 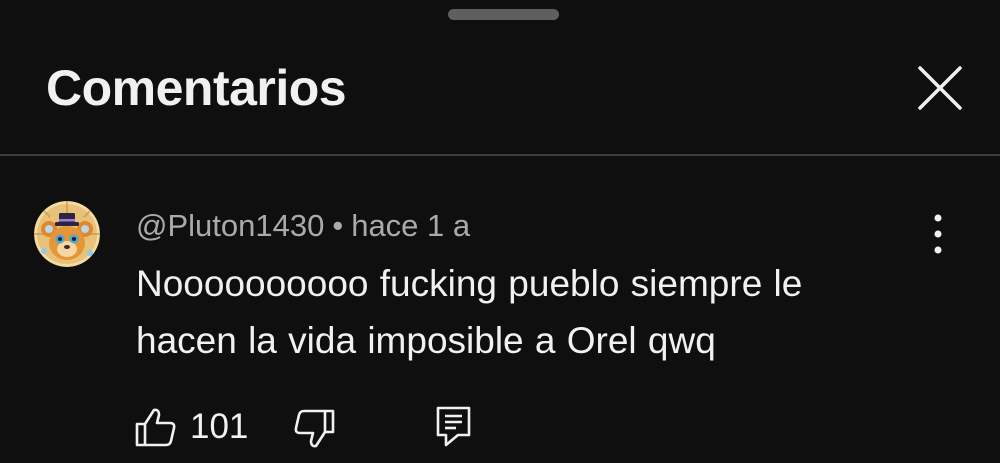 I want to click on more-options-button, so click(x=938, y=234).